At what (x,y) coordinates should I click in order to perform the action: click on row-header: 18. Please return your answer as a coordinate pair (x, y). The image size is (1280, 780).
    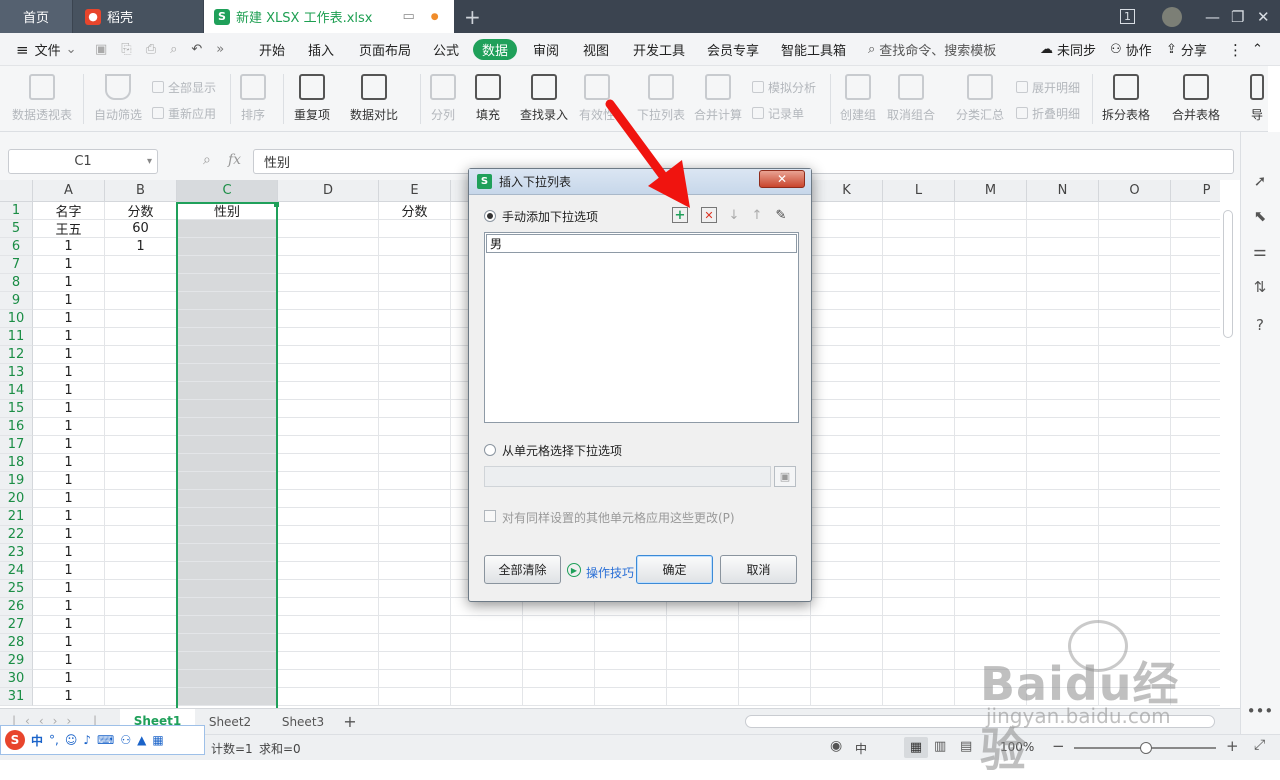
    Looking at the image, I should click on (16, 463).